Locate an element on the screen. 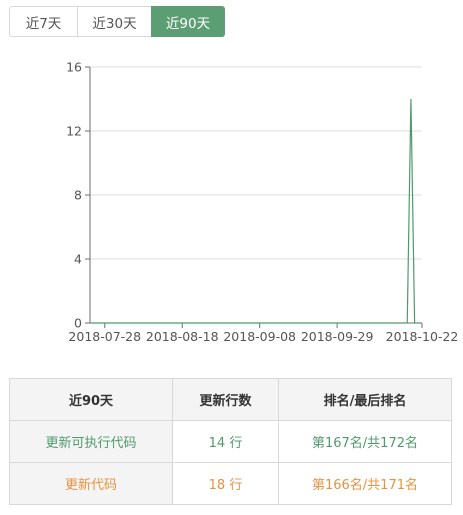 This screenshot has width=463, height=515. x-tick-label: 2018-09-29 is located at coordinates (337, 336).